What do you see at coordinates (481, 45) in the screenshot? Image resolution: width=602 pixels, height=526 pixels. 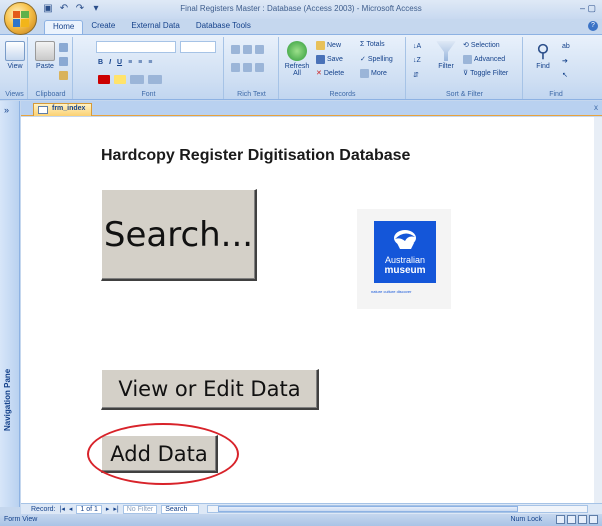 I see `selection-button: ⟲ Selection` at bounding box center [481, 45].